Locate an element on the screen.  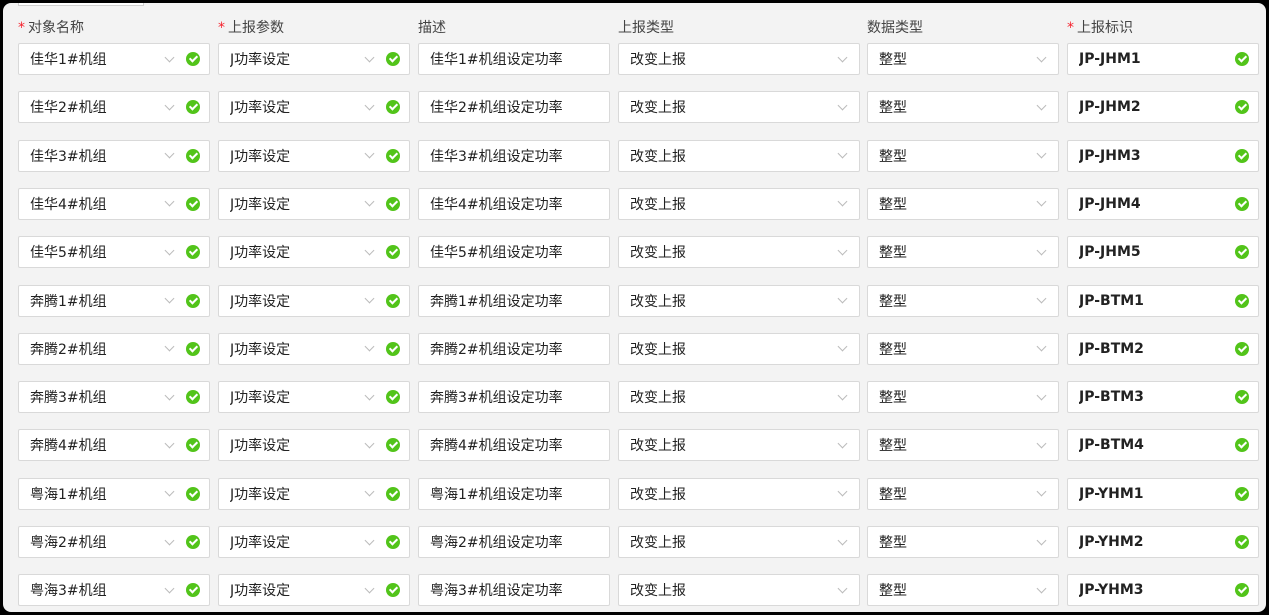
report-tag-input: JP-JHM2 is located at coordinates (1163, 107).